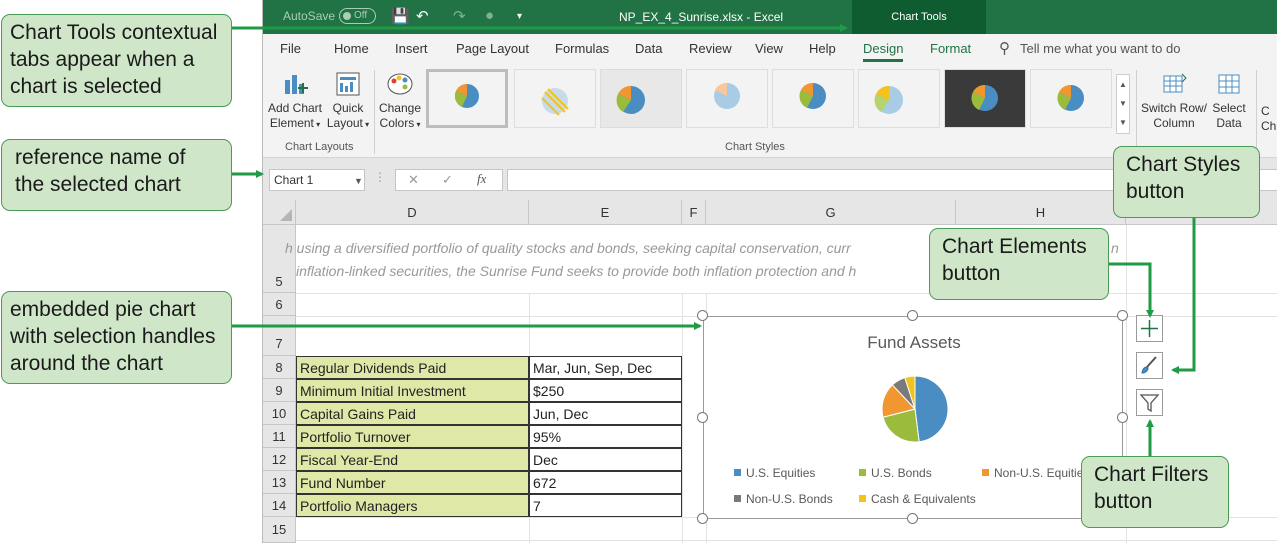  Describe the element at coordinates (412, 367) in the screenshot. I see `table-label-cell: Regular Dividends Paid` at that location.